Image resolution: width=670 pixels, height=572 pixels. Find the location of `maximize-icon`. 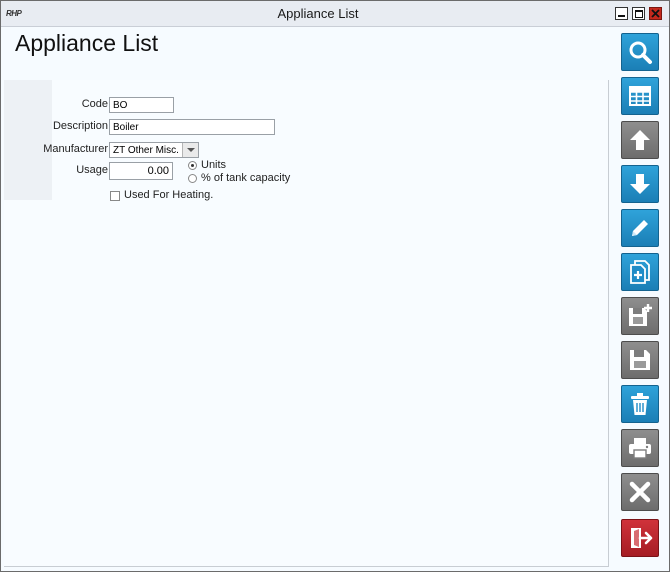

maximize-icon is located at coordinates (638, 13).